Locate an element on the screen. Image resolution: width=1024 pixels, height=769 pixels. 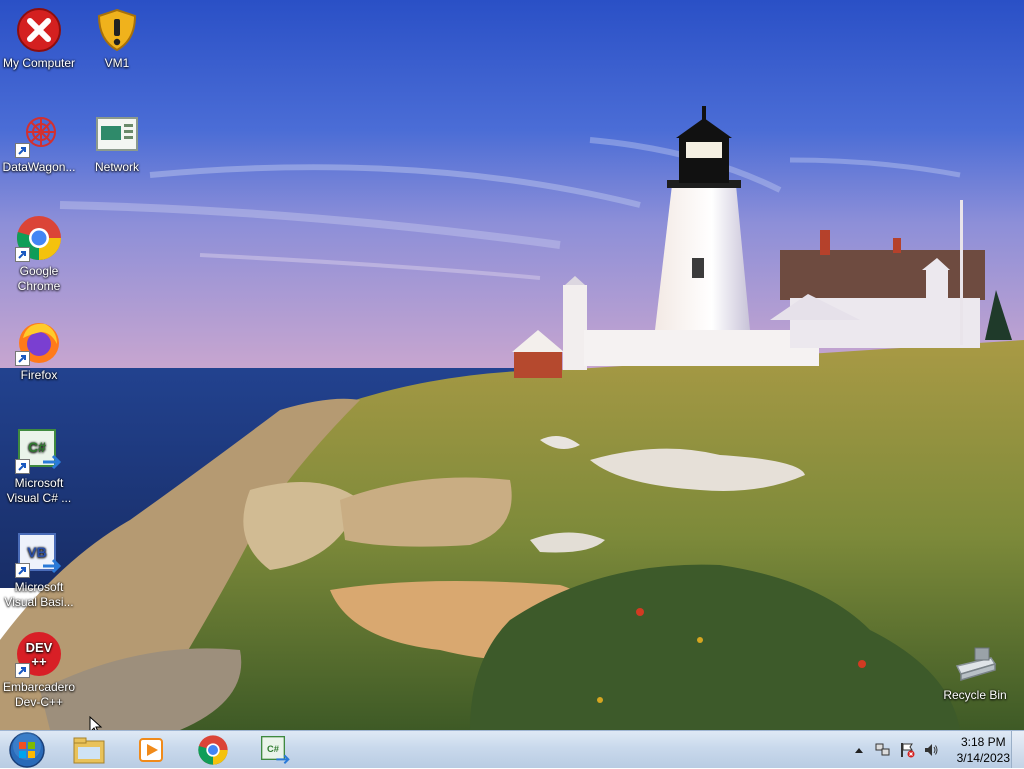
visual-basic-icon: VB is located at coordinates (39, 554).